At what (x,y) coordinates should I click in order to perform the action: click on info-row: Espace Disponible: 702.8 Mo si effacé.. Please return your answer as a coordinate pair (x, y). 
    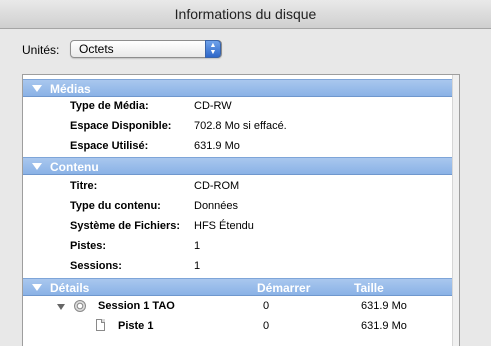
    Looking at the image, I should click on (238, 127).